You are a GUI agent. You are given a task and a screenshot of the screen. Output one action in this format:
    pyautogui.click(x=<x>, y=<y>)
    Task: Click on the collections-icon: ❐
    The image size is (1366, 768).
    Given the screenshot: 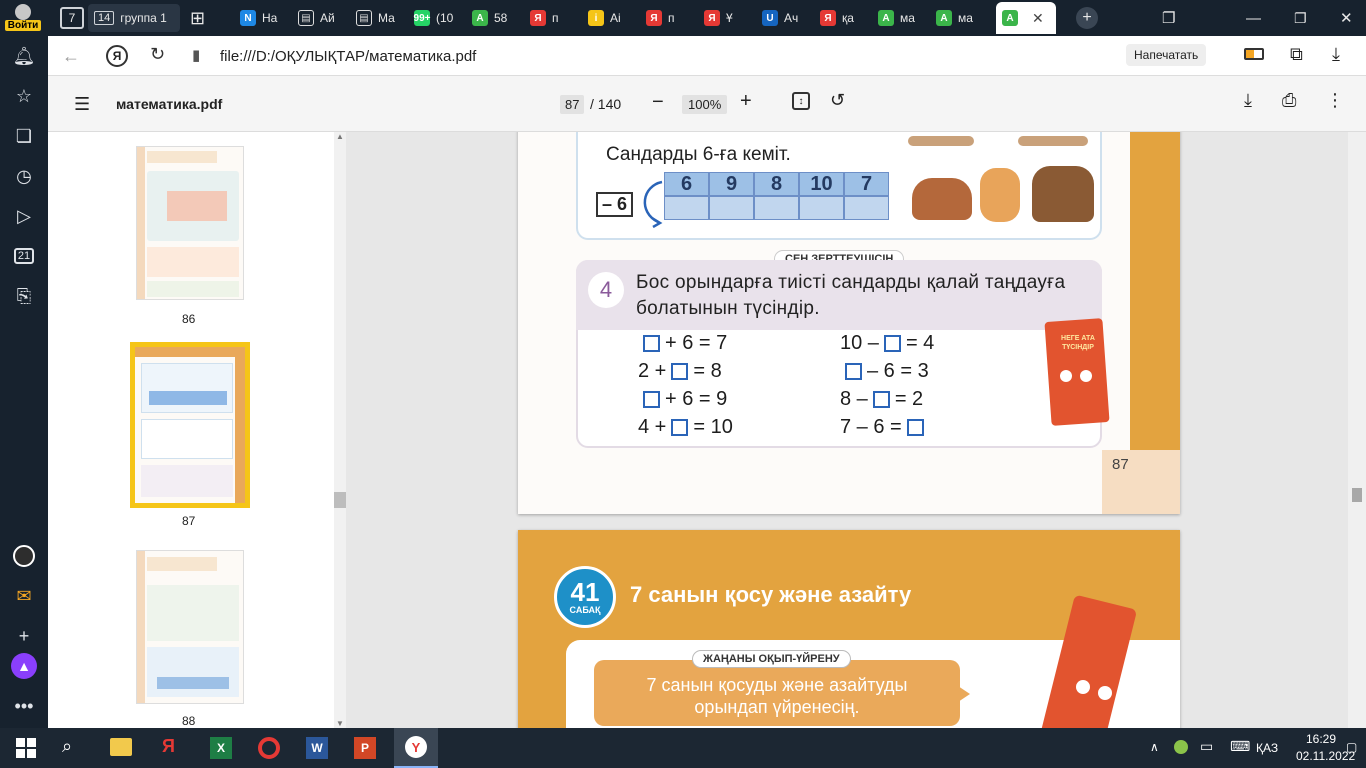 What is the action you would take?
    pyautogui.click(x=1165, y=18)
    